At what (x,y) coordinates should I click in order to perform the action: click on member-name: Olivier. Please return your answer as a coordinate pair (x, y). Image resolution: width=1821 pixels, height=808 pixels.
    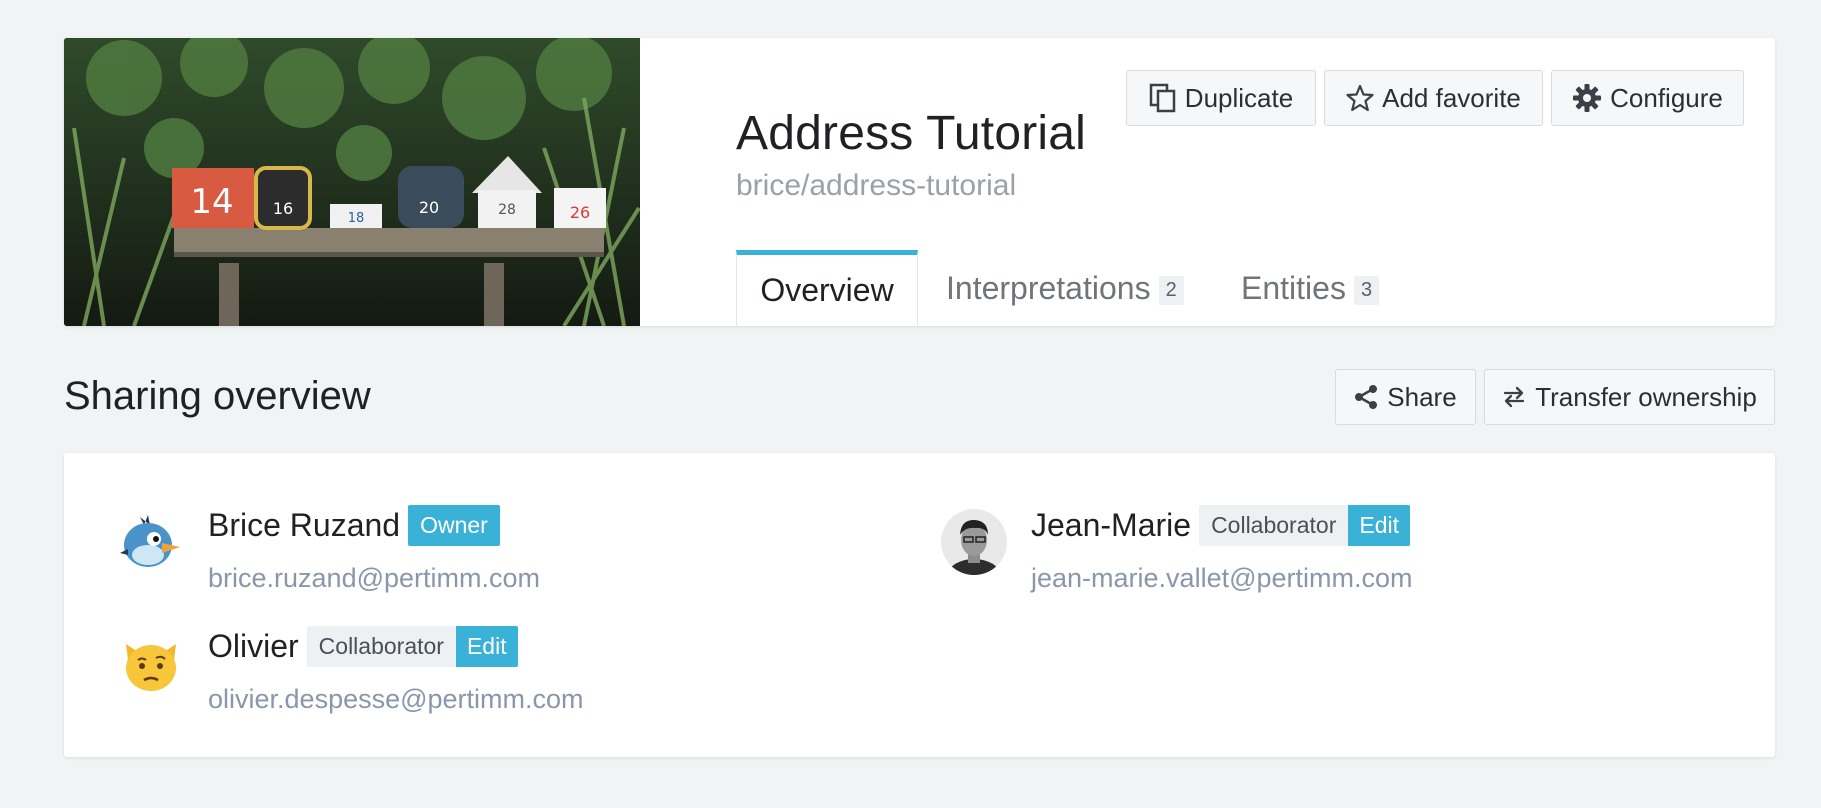
    Looking at the image, I should click on (253, 646).